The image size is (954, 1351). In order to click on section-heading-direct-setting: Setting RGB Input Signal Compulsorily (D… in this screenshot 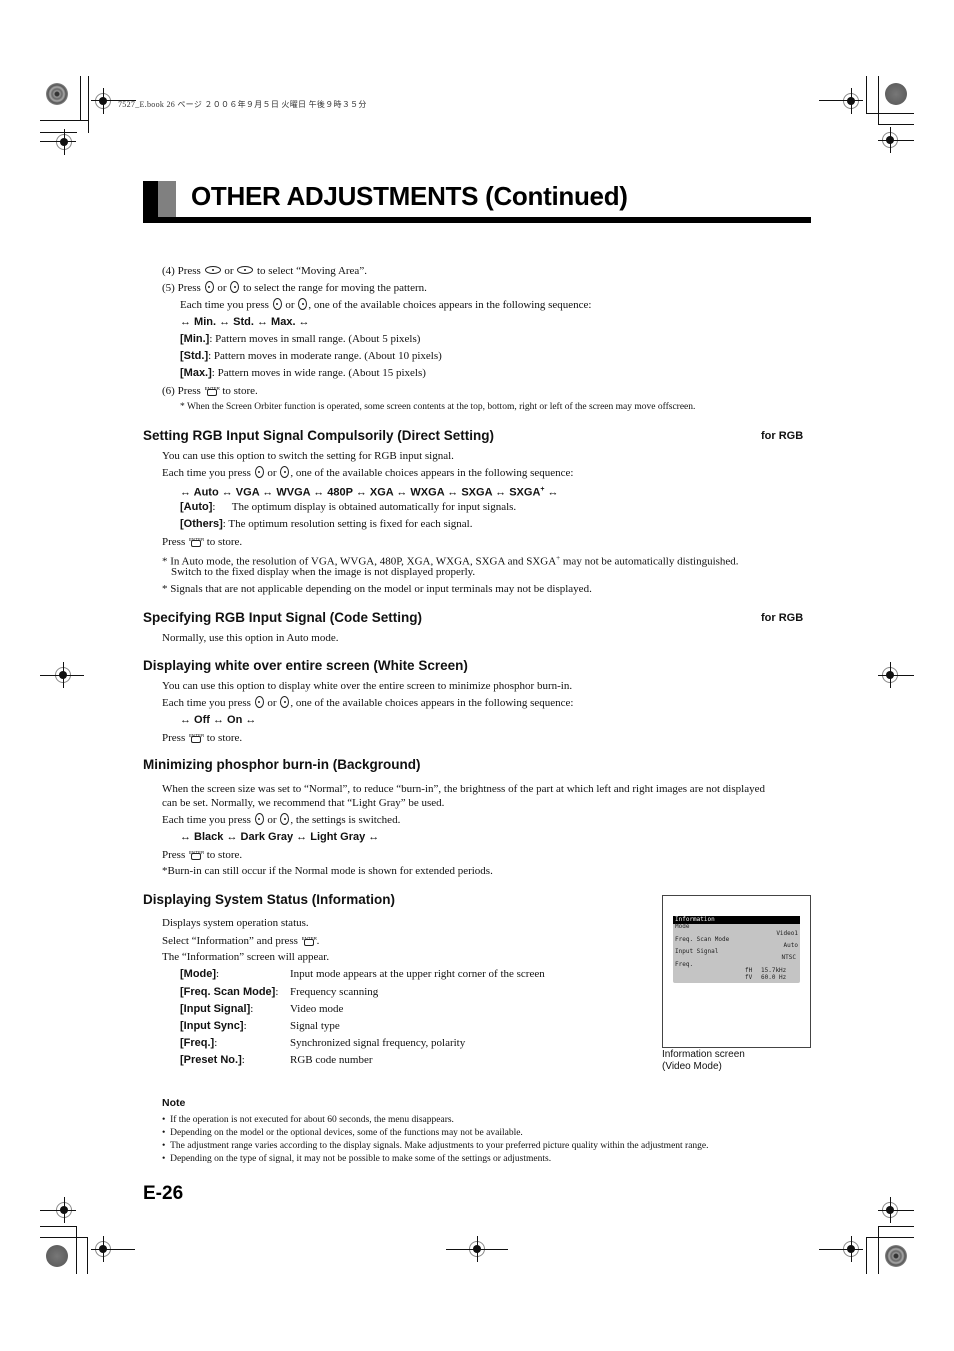, I will do `click(319, 435)`.